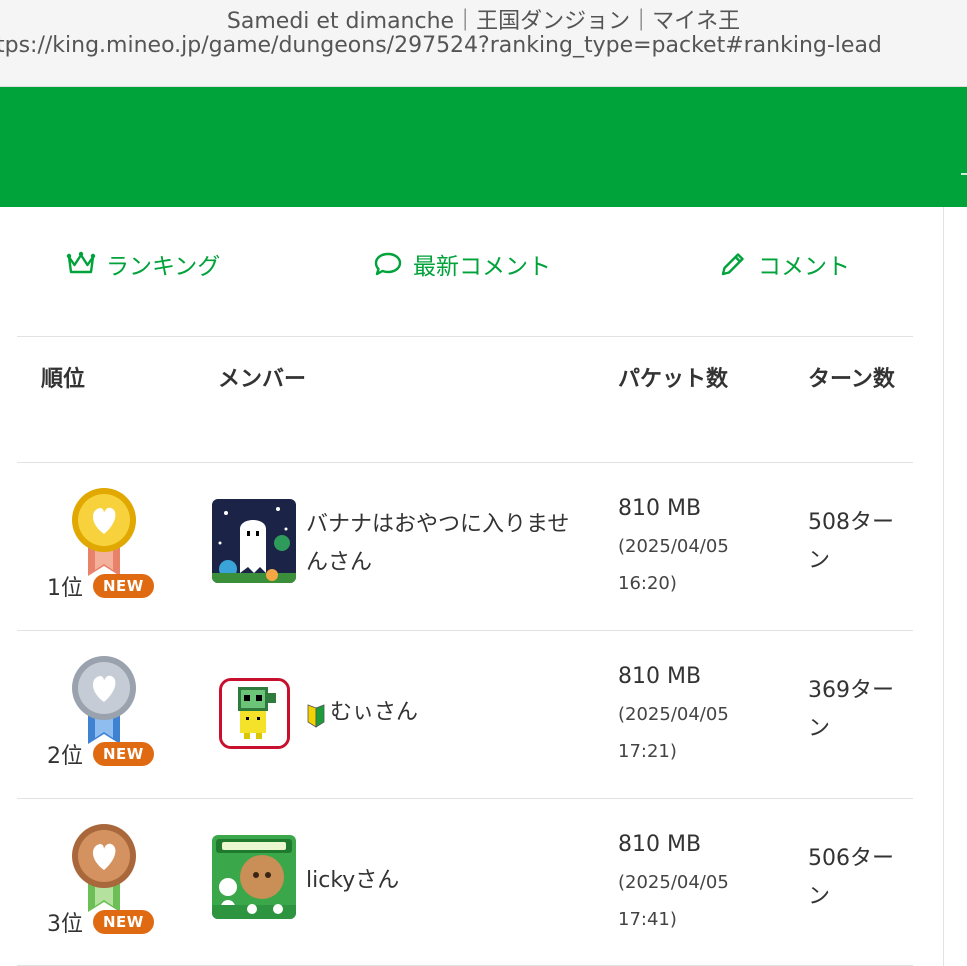 This screenshot has width=967, height=966. I want to click on tab-latest-comments-label: 最新コメント, so click(482, 267).